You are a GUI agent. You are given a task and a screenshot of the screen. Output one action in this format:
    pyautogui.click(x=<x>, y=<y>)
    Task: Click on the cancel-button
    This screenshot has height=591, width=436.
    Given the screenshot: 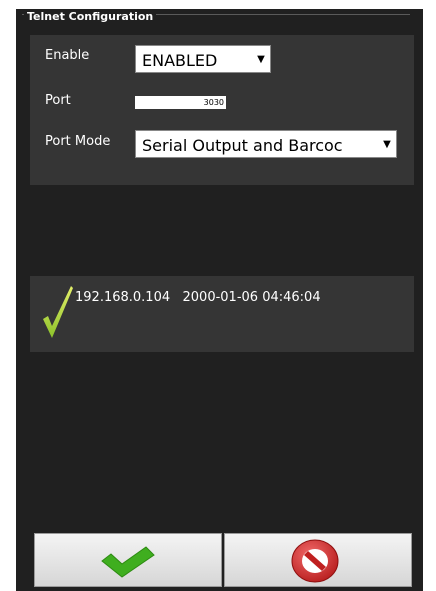 What is the action you would take?
    pyautogui.click(x=318, y=560)
    